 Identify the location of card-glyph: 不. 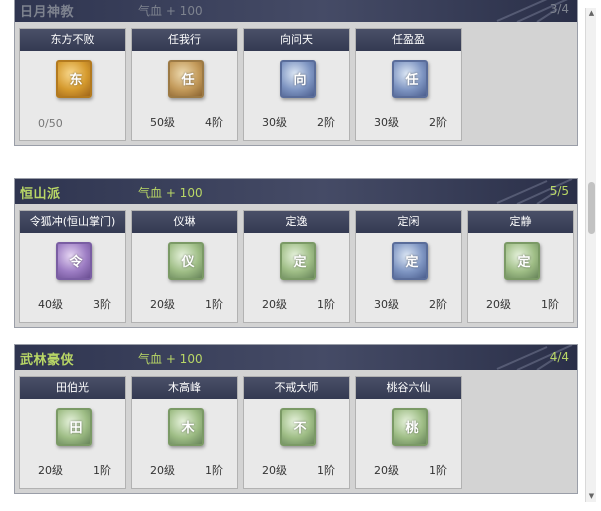
(300, 428).